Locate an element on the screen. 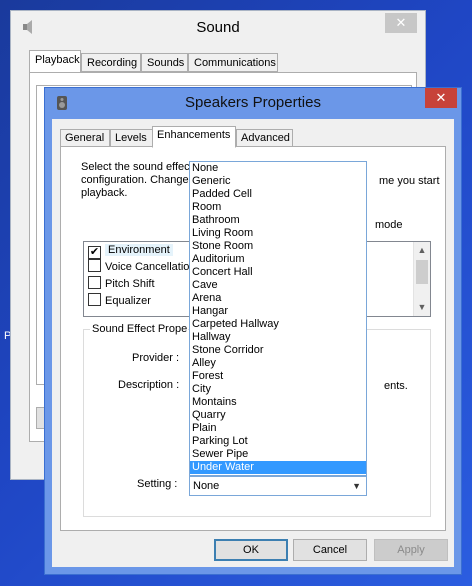 This screenshot has width=472, height=586. mode-text-fragment: mode is located at coordinates (389, 225).